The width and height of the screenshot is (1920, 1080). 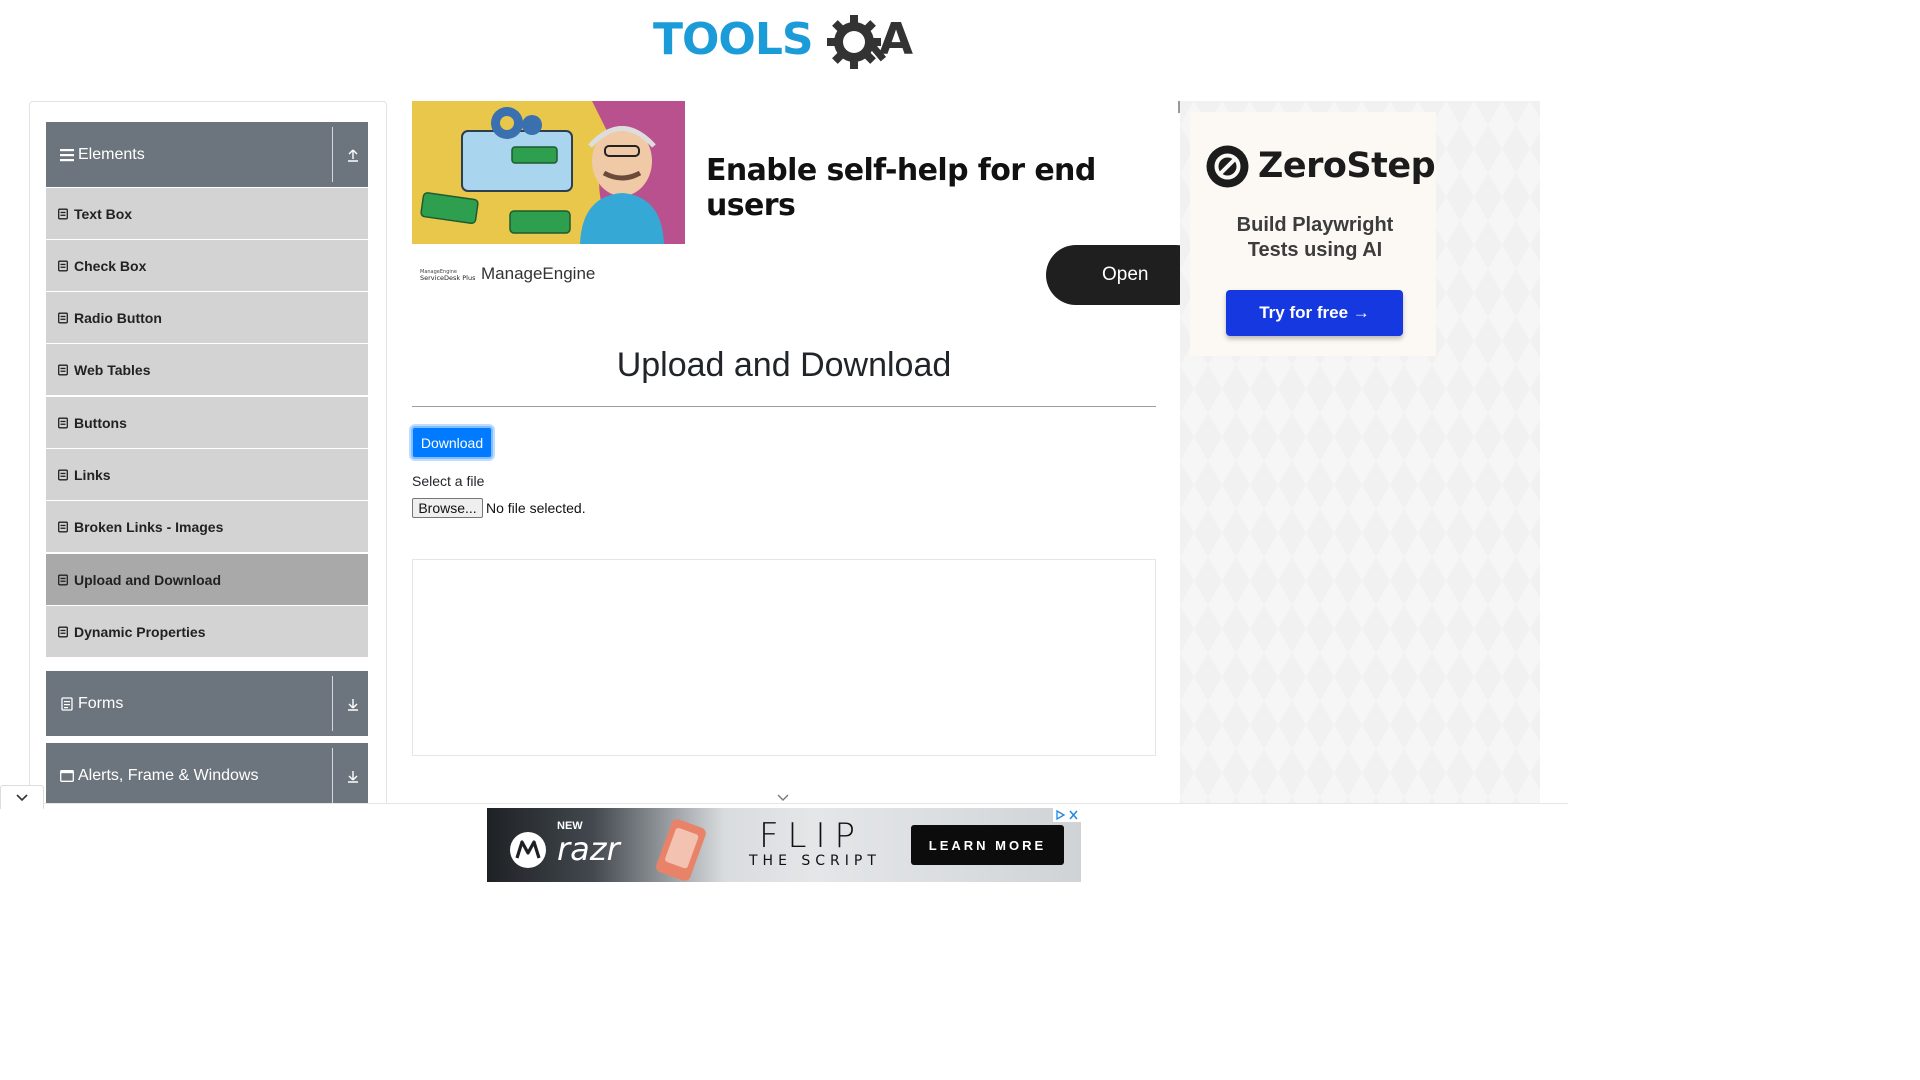 What do you see at coordinates (536, 508) in the screenshot?
I see `no-file-selected-text: No file selected.` at bounding box center [536, 508].